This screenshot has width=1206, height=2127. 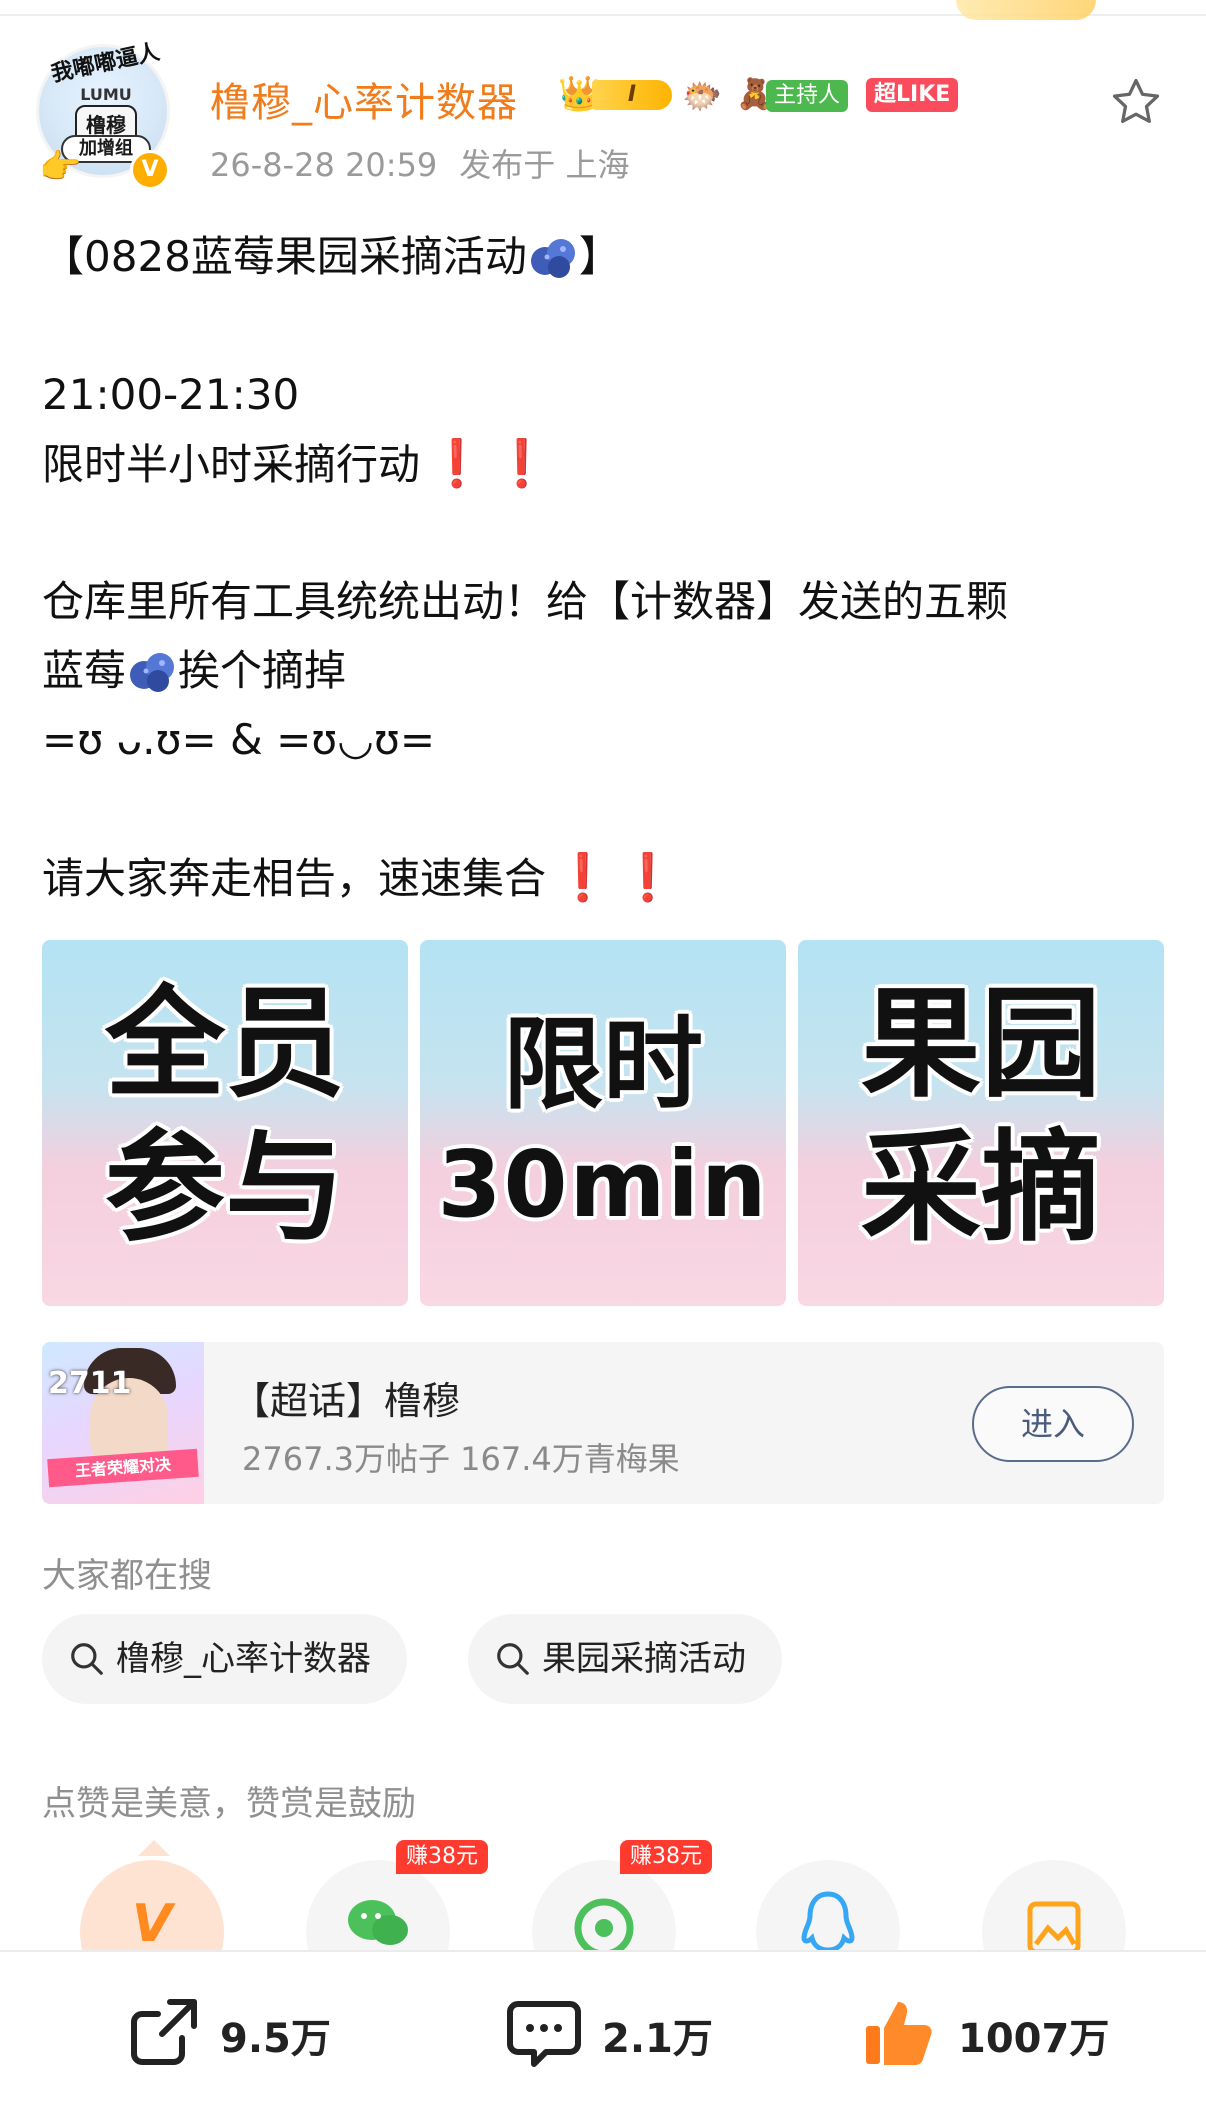 I want to click on post-time-range: 21:00-21:30, so click(x=171, y=394).